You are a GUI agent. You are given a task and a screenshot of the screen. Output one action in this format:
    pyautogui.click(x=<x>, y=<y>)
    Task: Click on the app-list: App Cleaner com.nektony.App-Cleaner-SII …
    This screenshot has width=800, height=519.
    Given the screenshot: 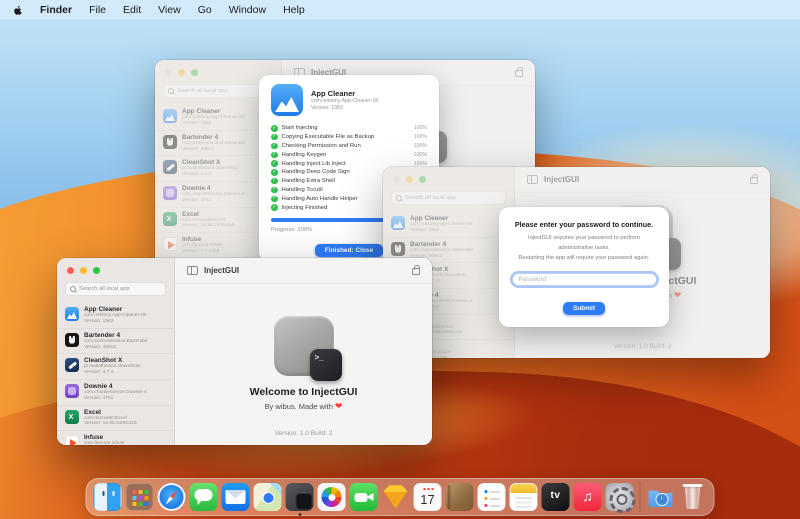 What is the action you would take?
    pyautogui.click(x=115, y=374)
    